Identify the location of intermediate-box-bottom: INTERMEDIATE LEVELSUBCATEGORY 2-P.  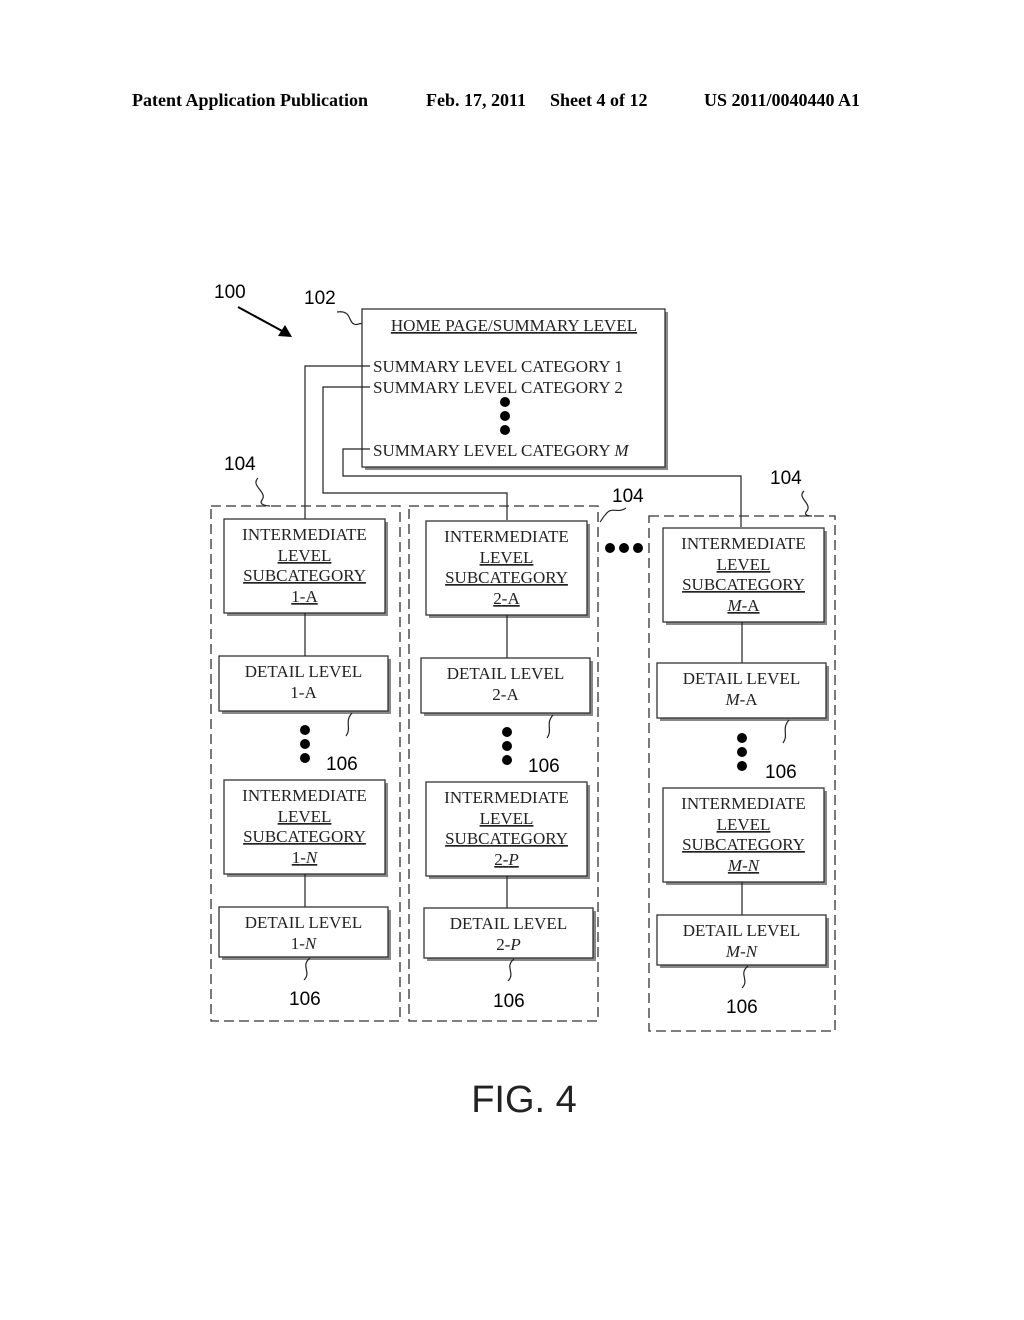
(507, 830).